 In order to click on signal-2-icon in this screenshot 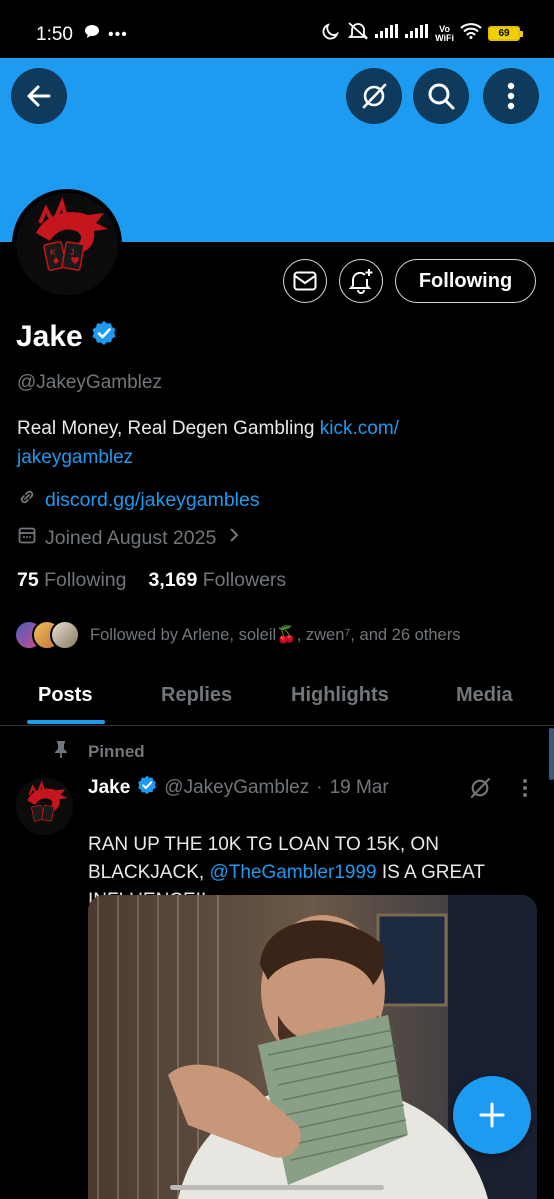, I will do `click(417, 33)`.